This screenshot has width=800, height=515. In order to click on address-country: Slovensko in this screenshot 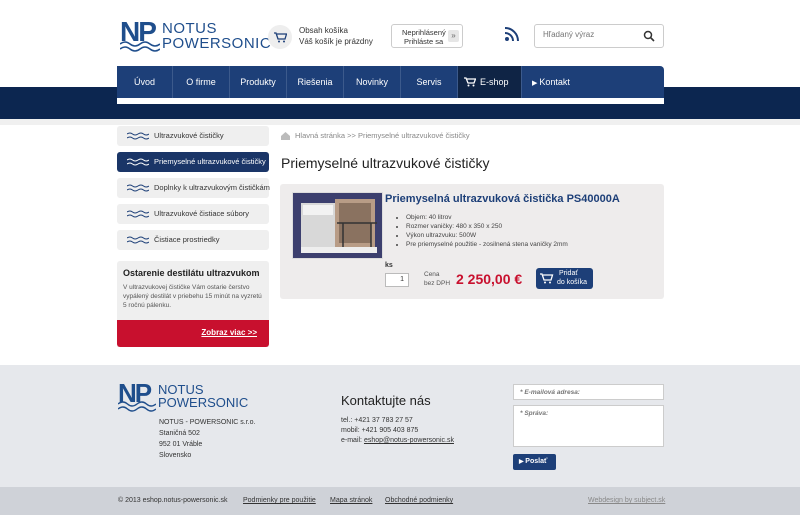, I will do `click(175, 455)`.